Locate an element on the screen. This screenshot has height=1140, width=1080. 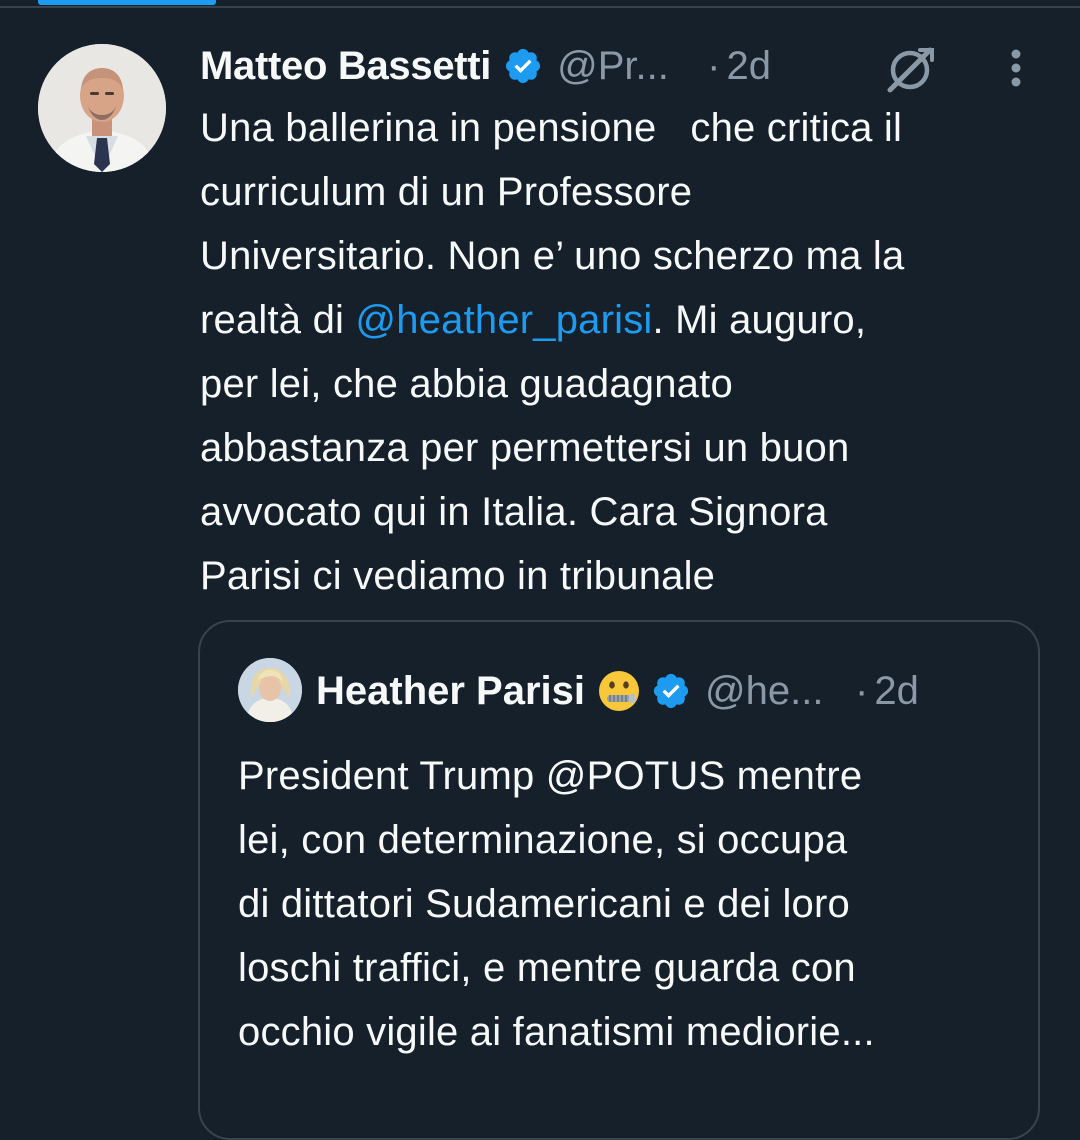
mention-link: @heather_parisi is located at coordinates (503, 320).